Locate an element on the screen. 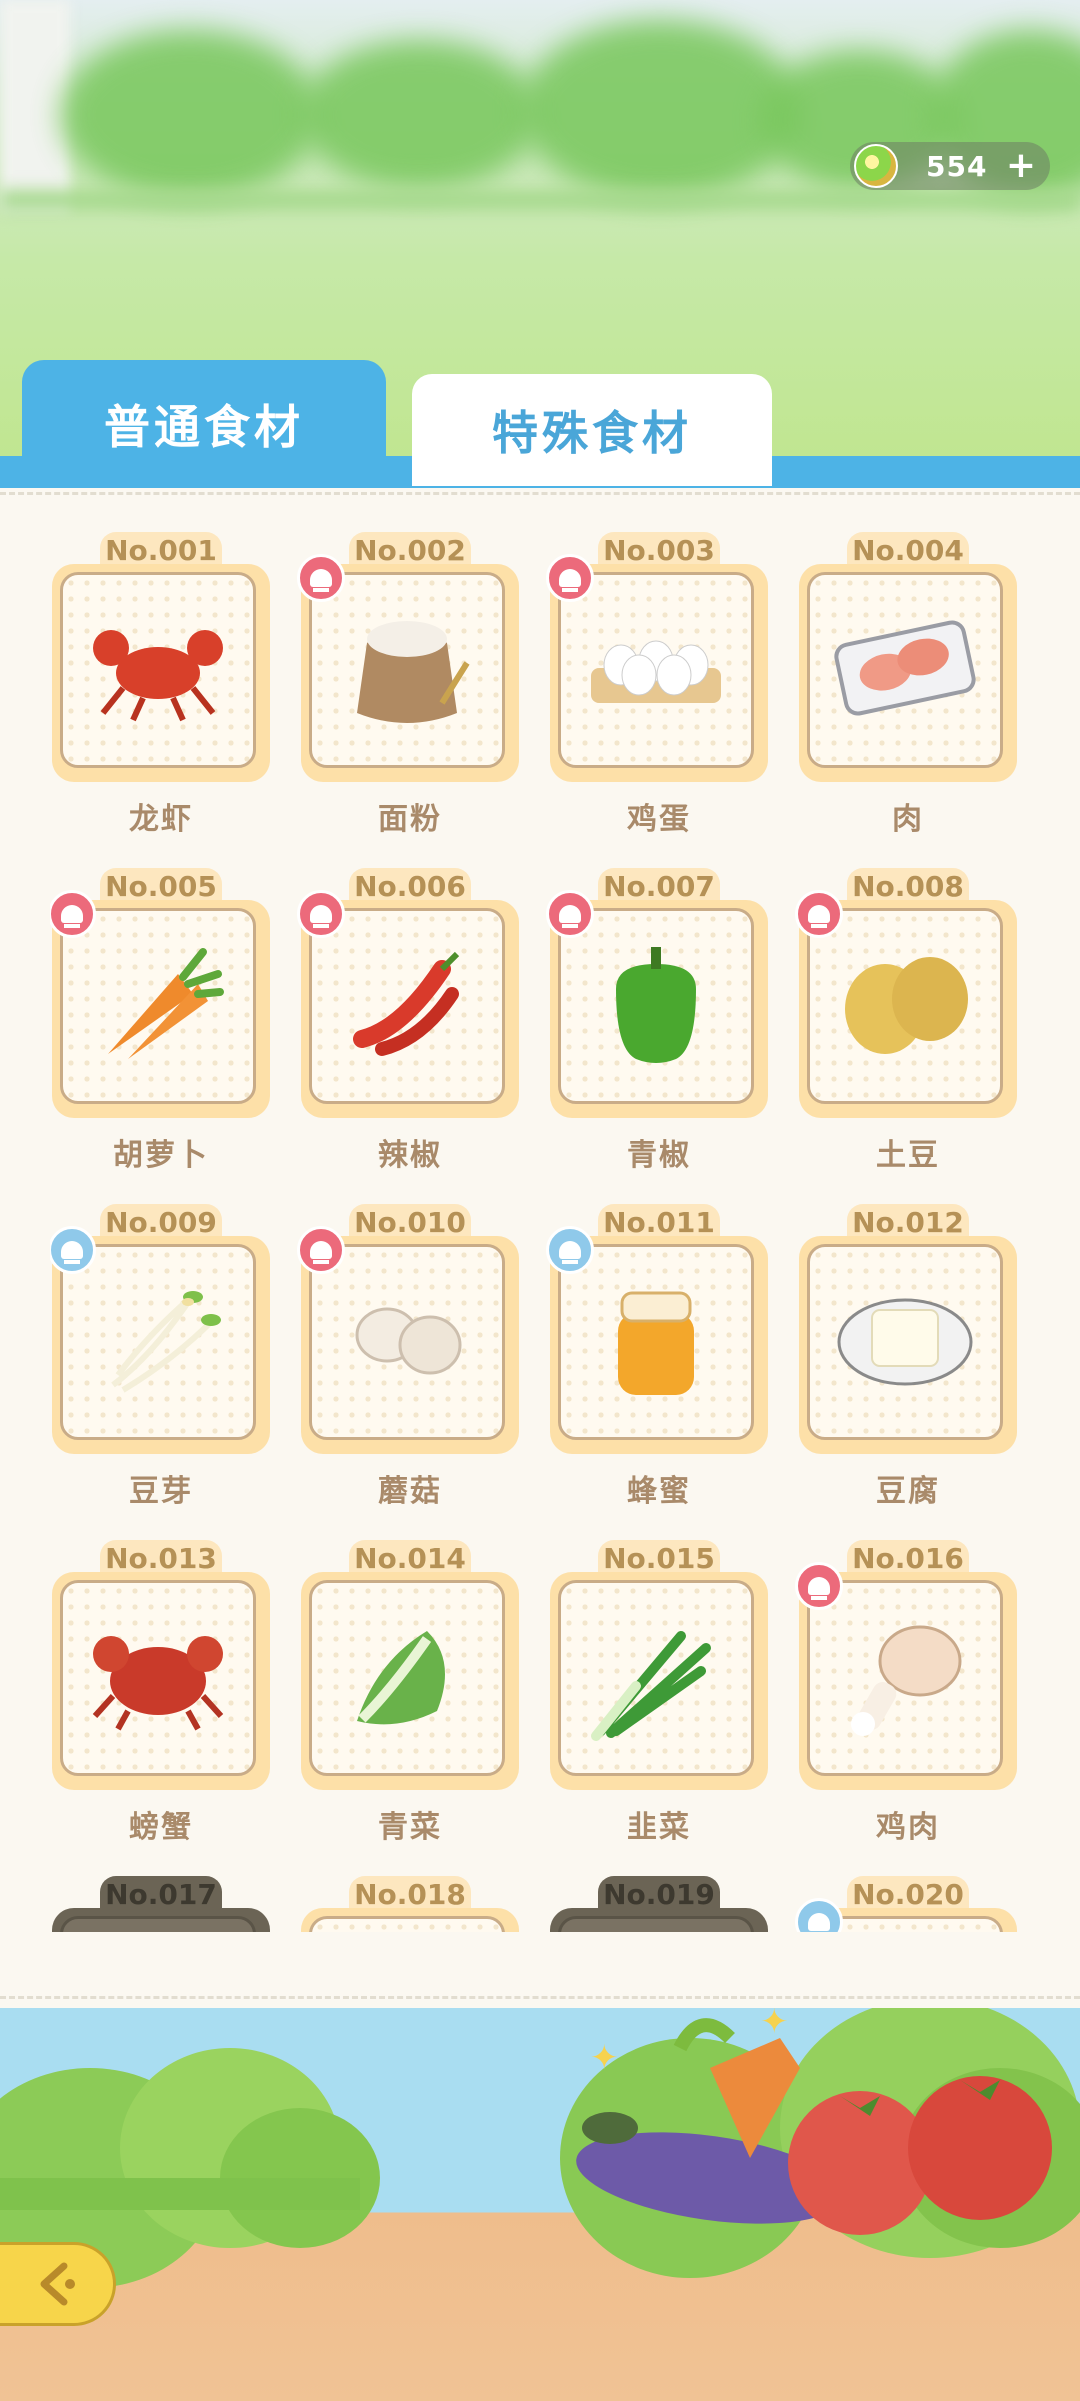 This screenshot has width=1080, height=2401. mushroom-icon is located at coordinates (407, 1342).